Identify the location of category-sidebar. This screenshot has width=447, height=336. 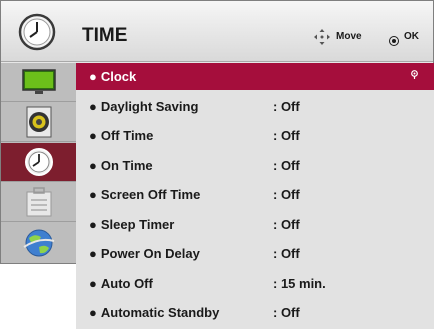
(38, 163).